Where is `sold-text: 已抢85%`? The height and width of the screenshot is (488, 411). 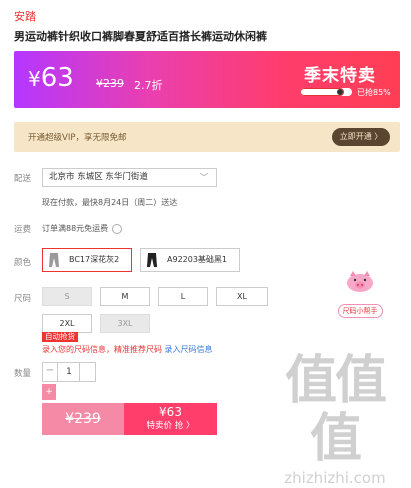 sold-text: 已抢85% is located at coordinates (374, 92).